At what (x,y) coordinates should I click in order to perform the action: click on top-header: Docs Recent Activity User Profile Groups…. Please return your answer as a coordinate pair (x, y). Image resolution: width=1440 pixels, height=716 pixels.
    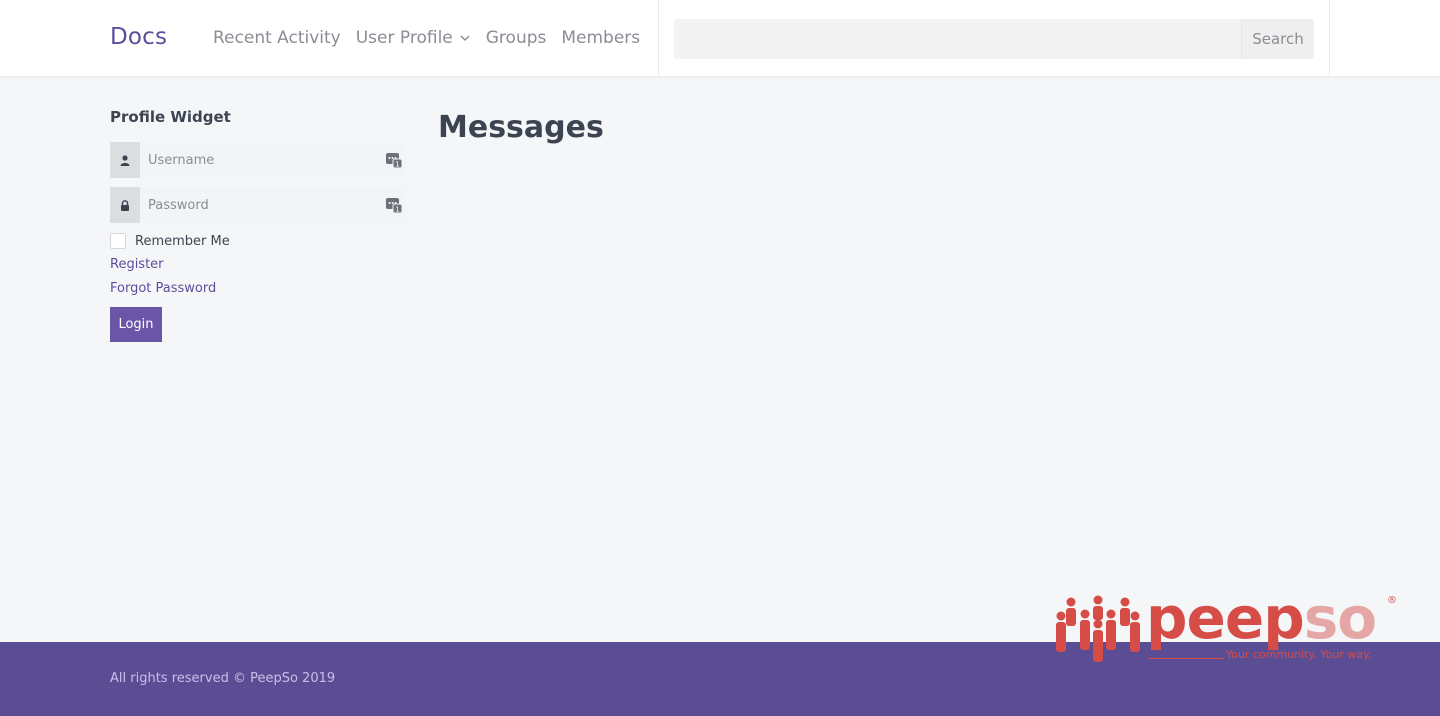
    Looking at the image, I should click on (720, 38).